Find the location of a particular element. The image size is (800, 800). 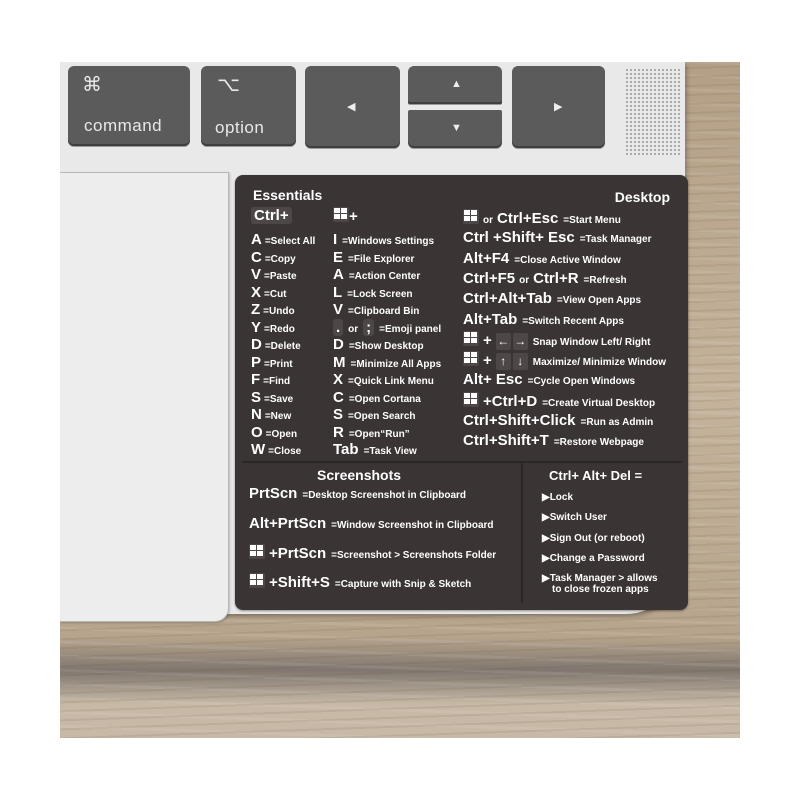

shortcut-desc: =Desktop Screenshot in Clipboard is located at coordinates (384, 495).